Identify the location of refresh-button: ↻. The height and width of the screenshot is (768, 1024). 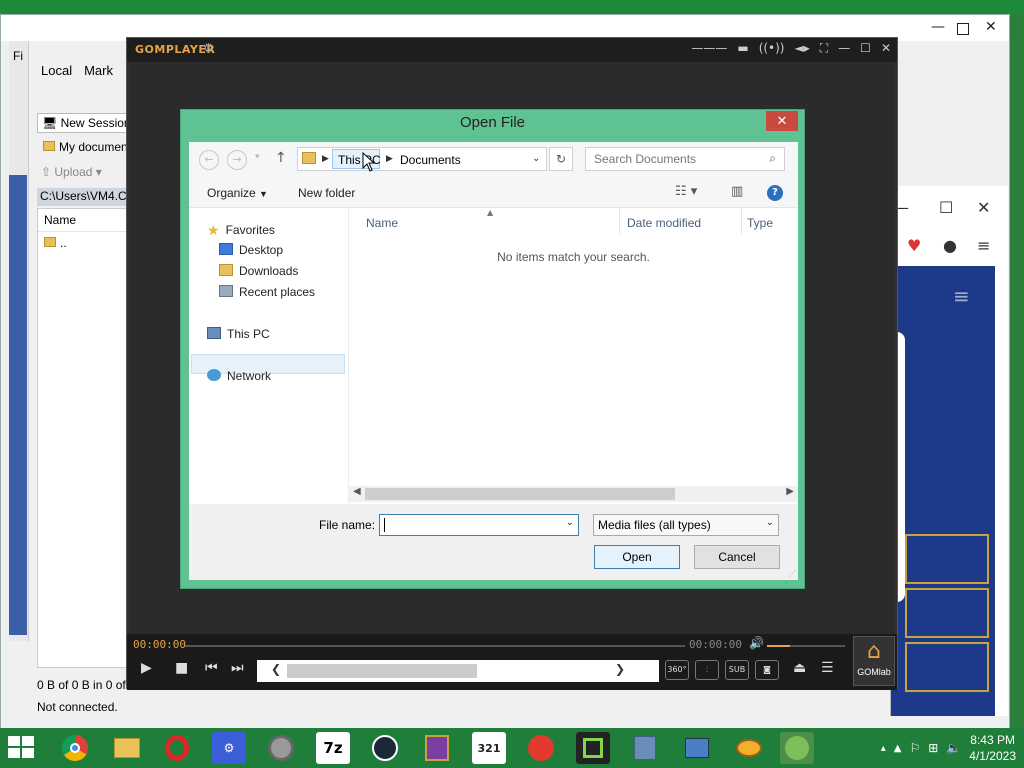
(561, 159).